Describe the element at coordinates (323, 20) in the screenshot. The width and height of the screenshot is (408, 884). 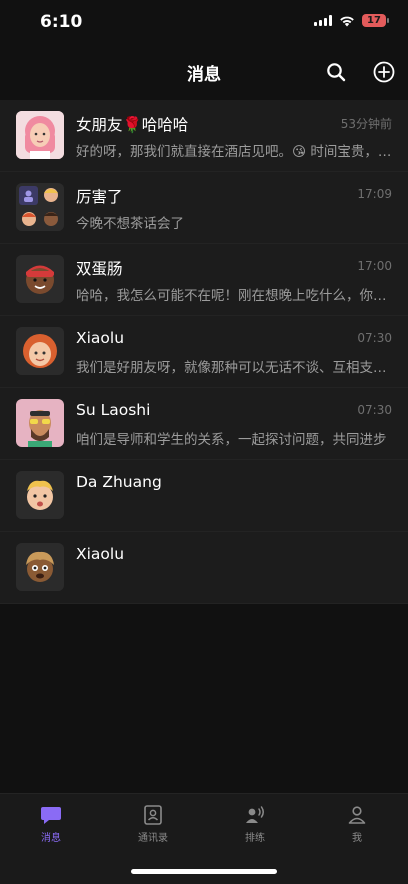
I see `signal-icon` at that location.